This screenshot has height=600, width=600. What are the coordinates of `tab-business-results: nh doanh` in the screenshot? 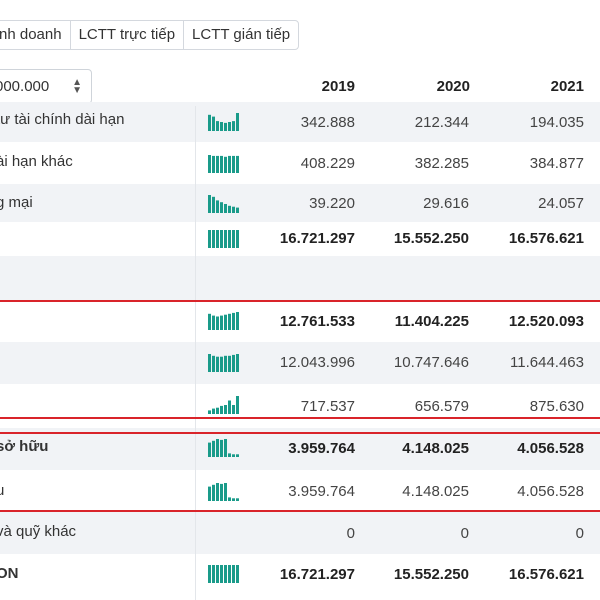 It's located at (35, 35).